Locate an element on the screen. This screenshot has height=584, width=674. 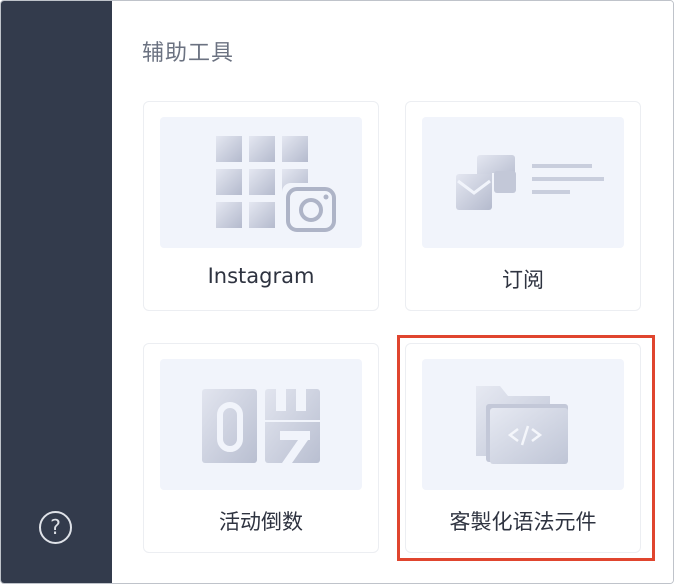
code-folder-icon is located at coordinates (522, 425).